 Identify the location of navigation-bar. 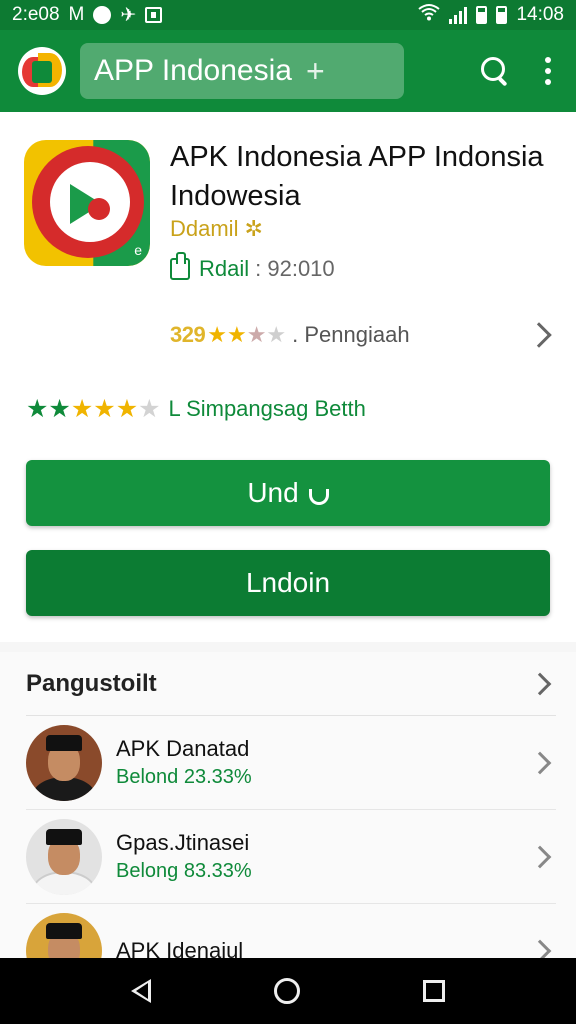
(288, 991).